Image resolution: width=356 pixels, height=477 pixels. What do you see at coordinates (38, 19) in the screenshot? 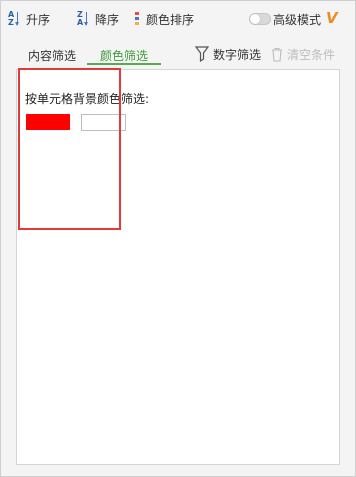
I see `sort-ascending-label: 升序` at bounding box center [38, 19].